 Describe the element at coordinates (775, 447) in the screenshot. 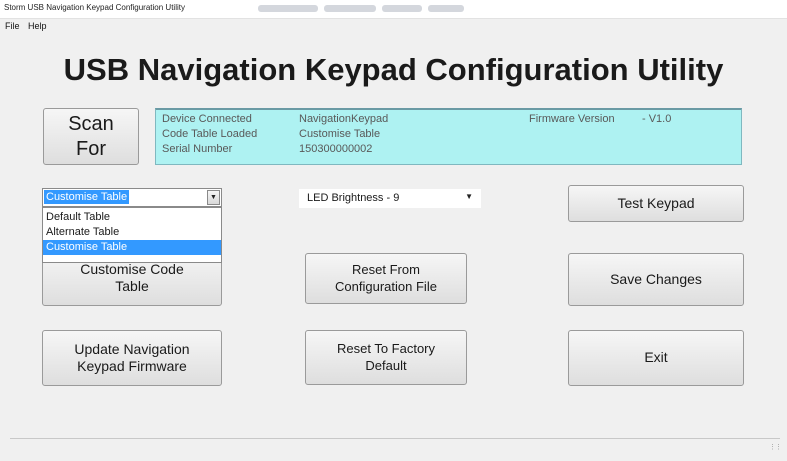

I see `resize-grip-icon: ⋮⋮` at that location.